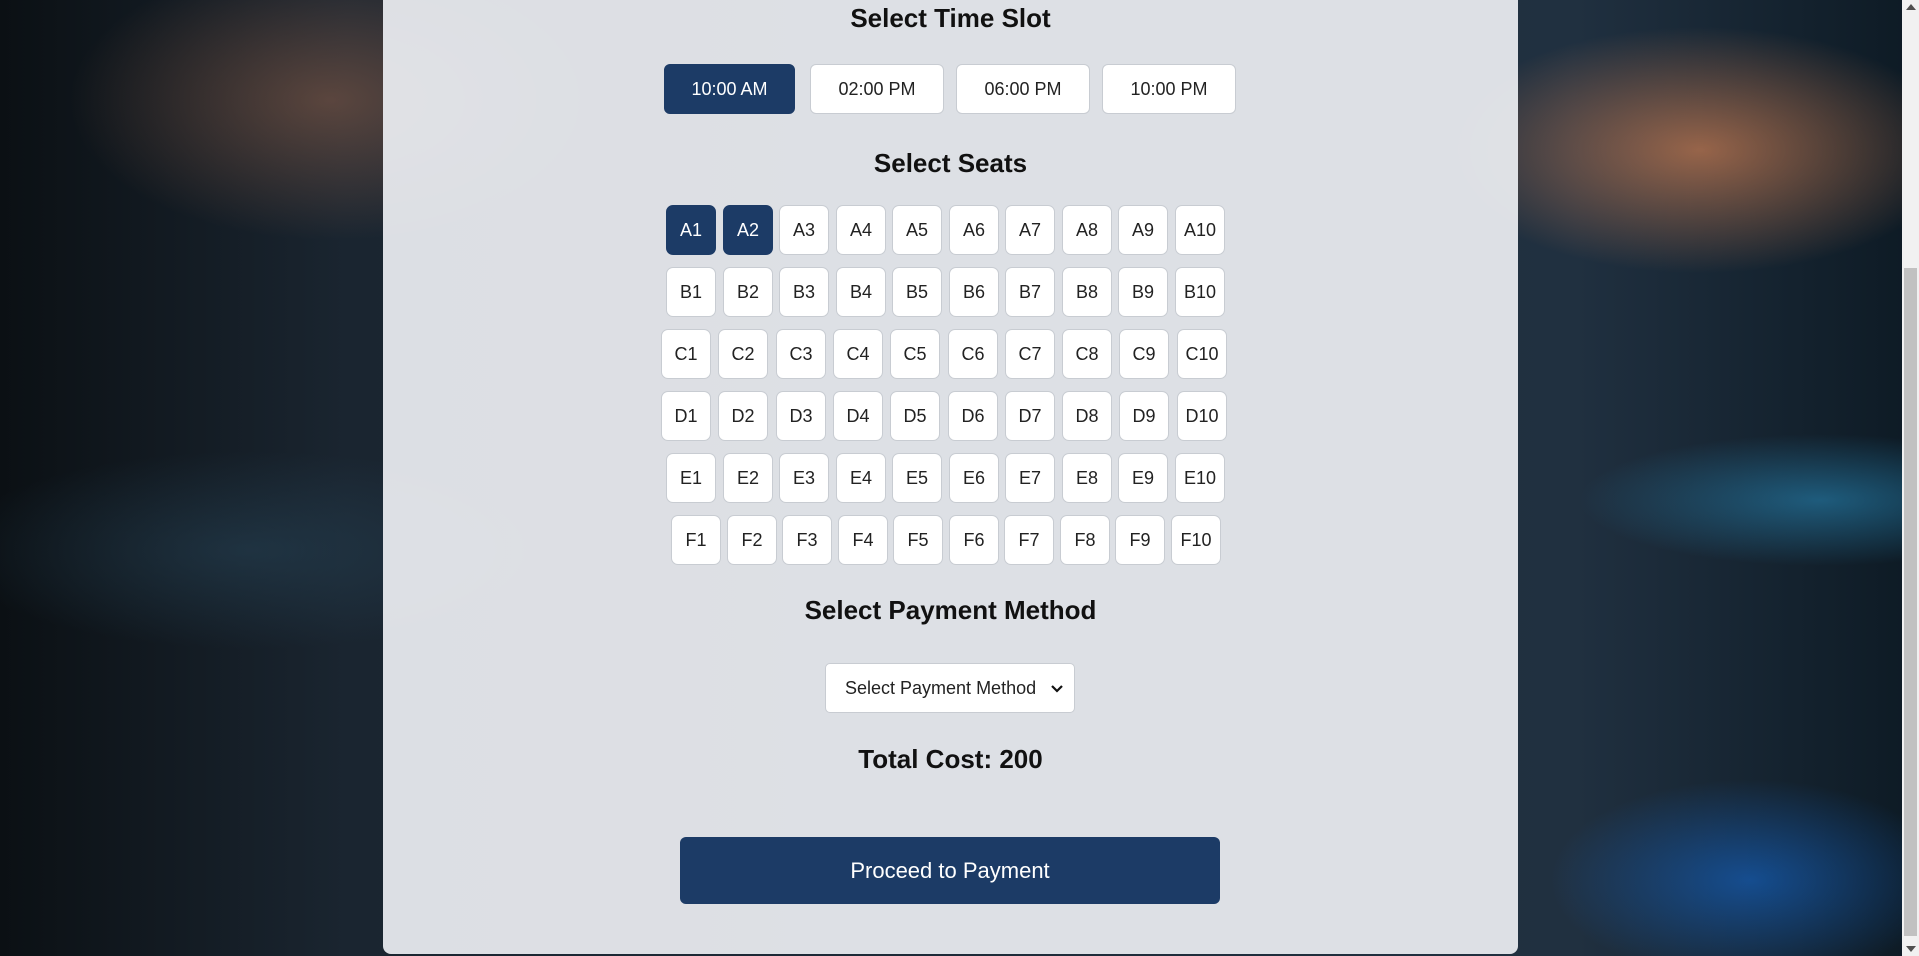 This screenshot has width=1919, height=956. Describe the element at coordinates (1910, 602) in the screenshot. I see `scroll-thumb` at that location.